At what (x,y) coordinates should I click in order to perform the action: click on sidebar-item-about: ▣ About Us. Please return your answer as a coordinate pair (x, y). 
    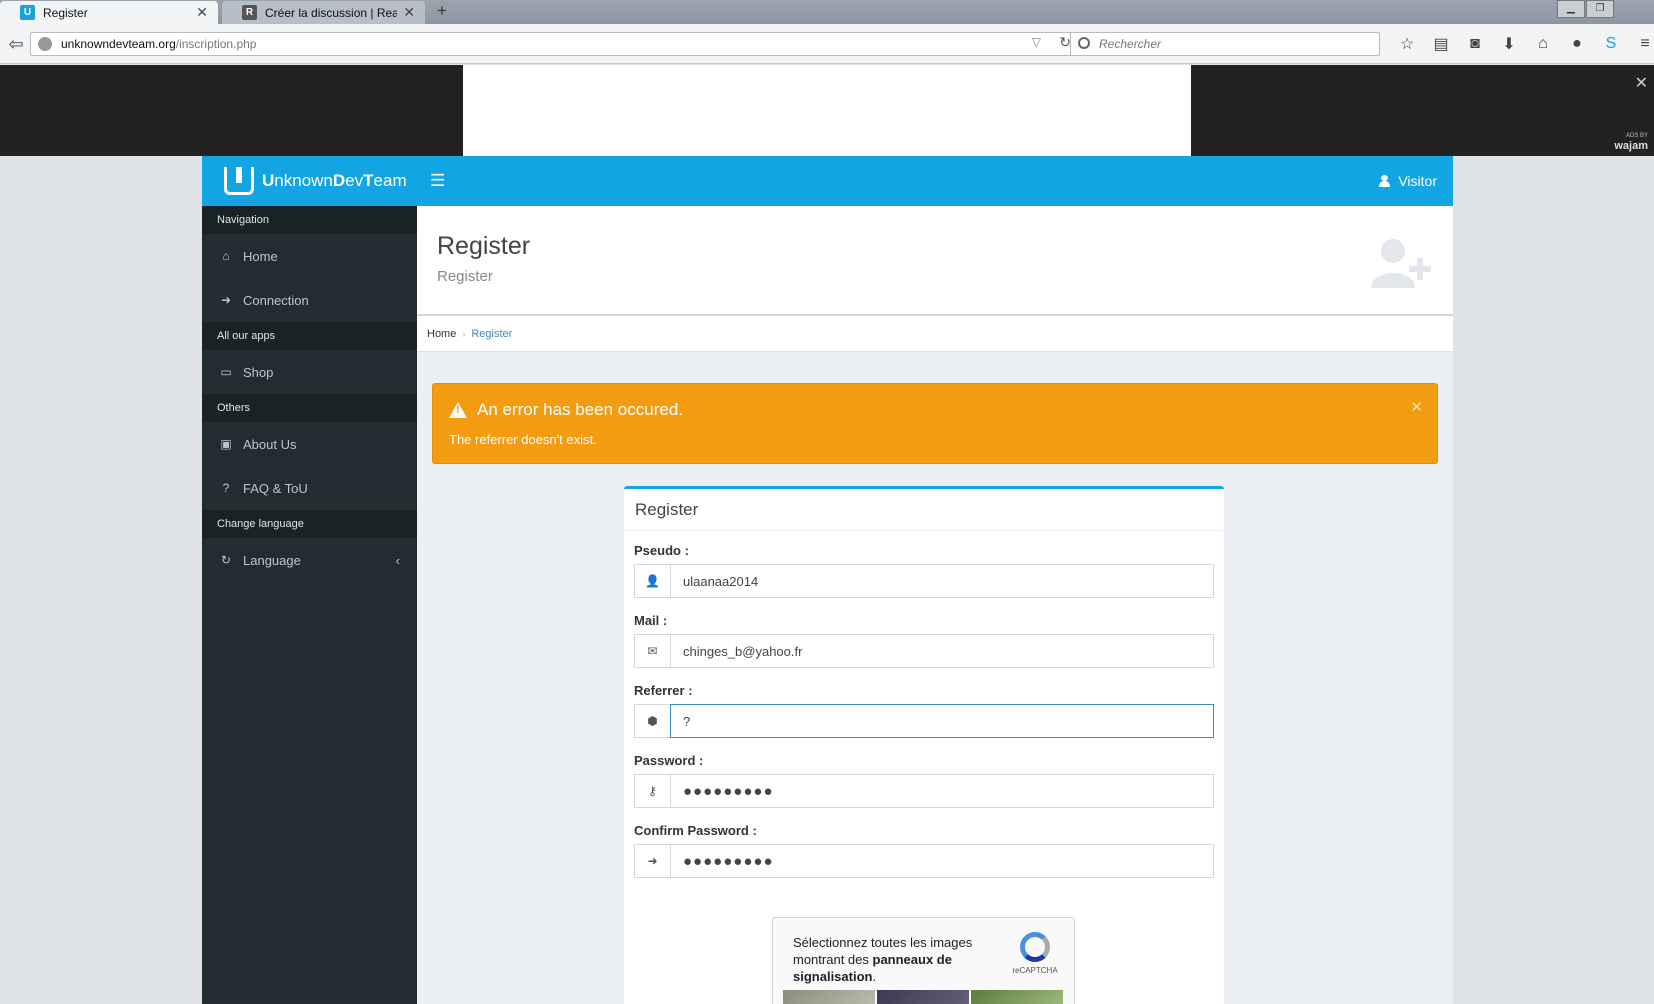
    Looking at the image, I should click on (309, 444).